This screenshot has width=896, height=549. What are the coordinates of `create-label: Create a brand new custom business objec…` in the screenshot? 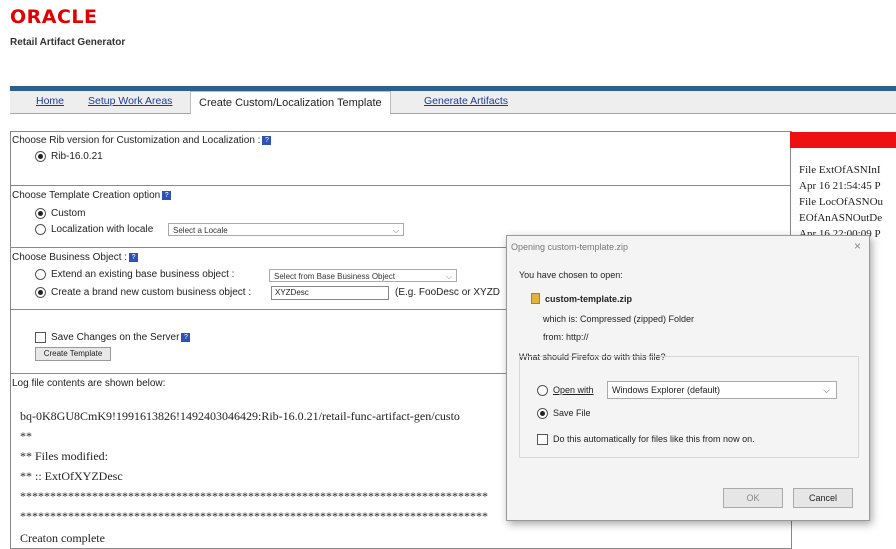 It's located at (151, 292).